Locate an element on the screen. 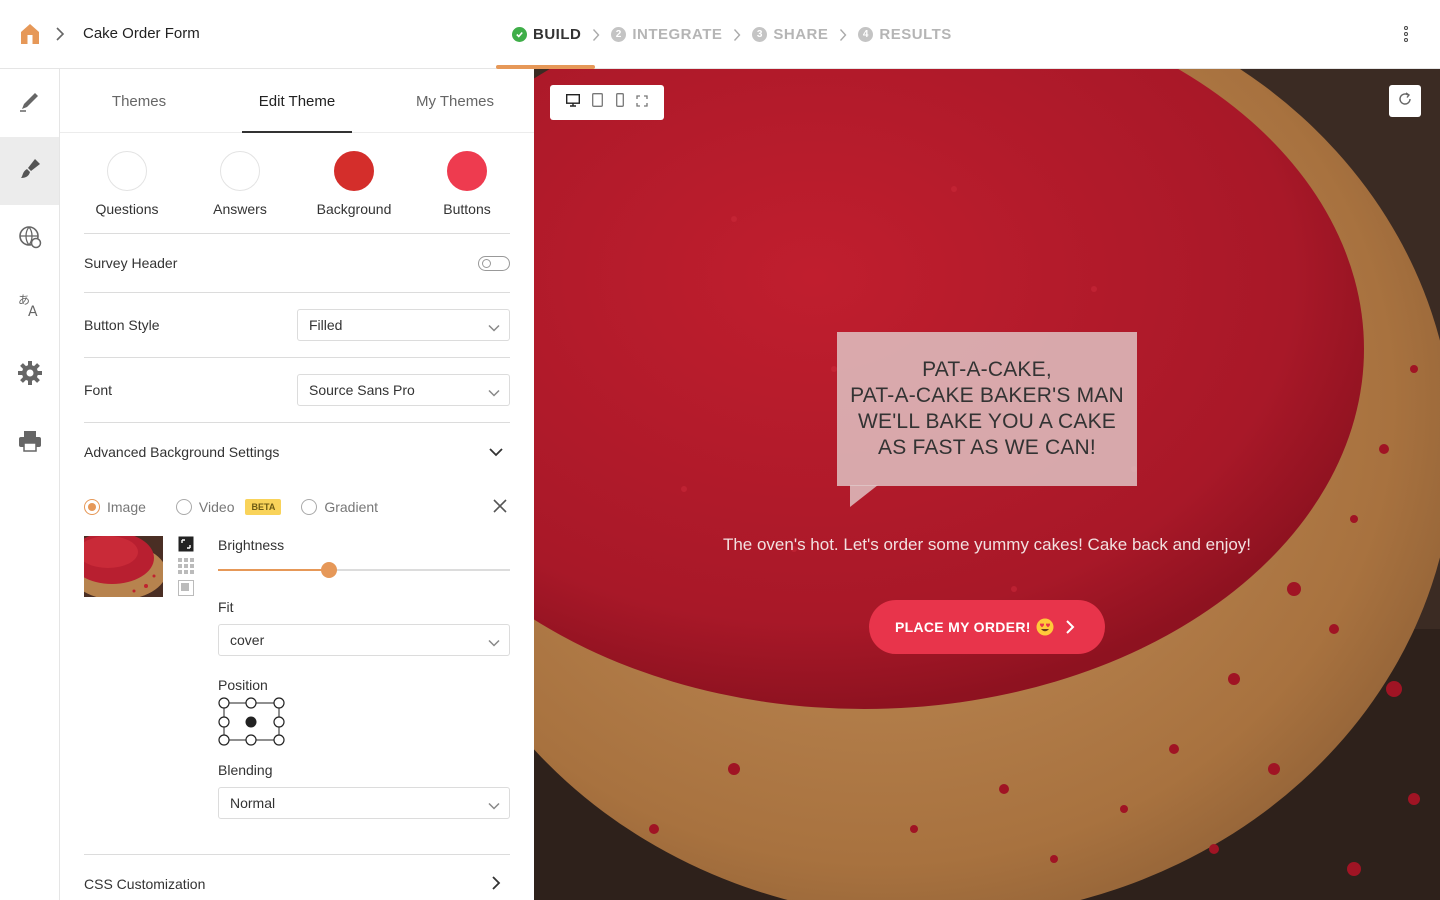  sidebar-item-build is located at coordinates (29, 103).